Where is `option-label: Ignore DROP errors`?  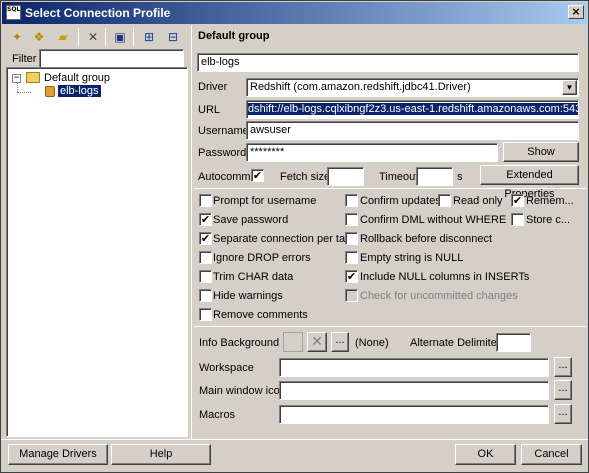
option-label: Ignore DROP errors is located at coordinates (262, 258).